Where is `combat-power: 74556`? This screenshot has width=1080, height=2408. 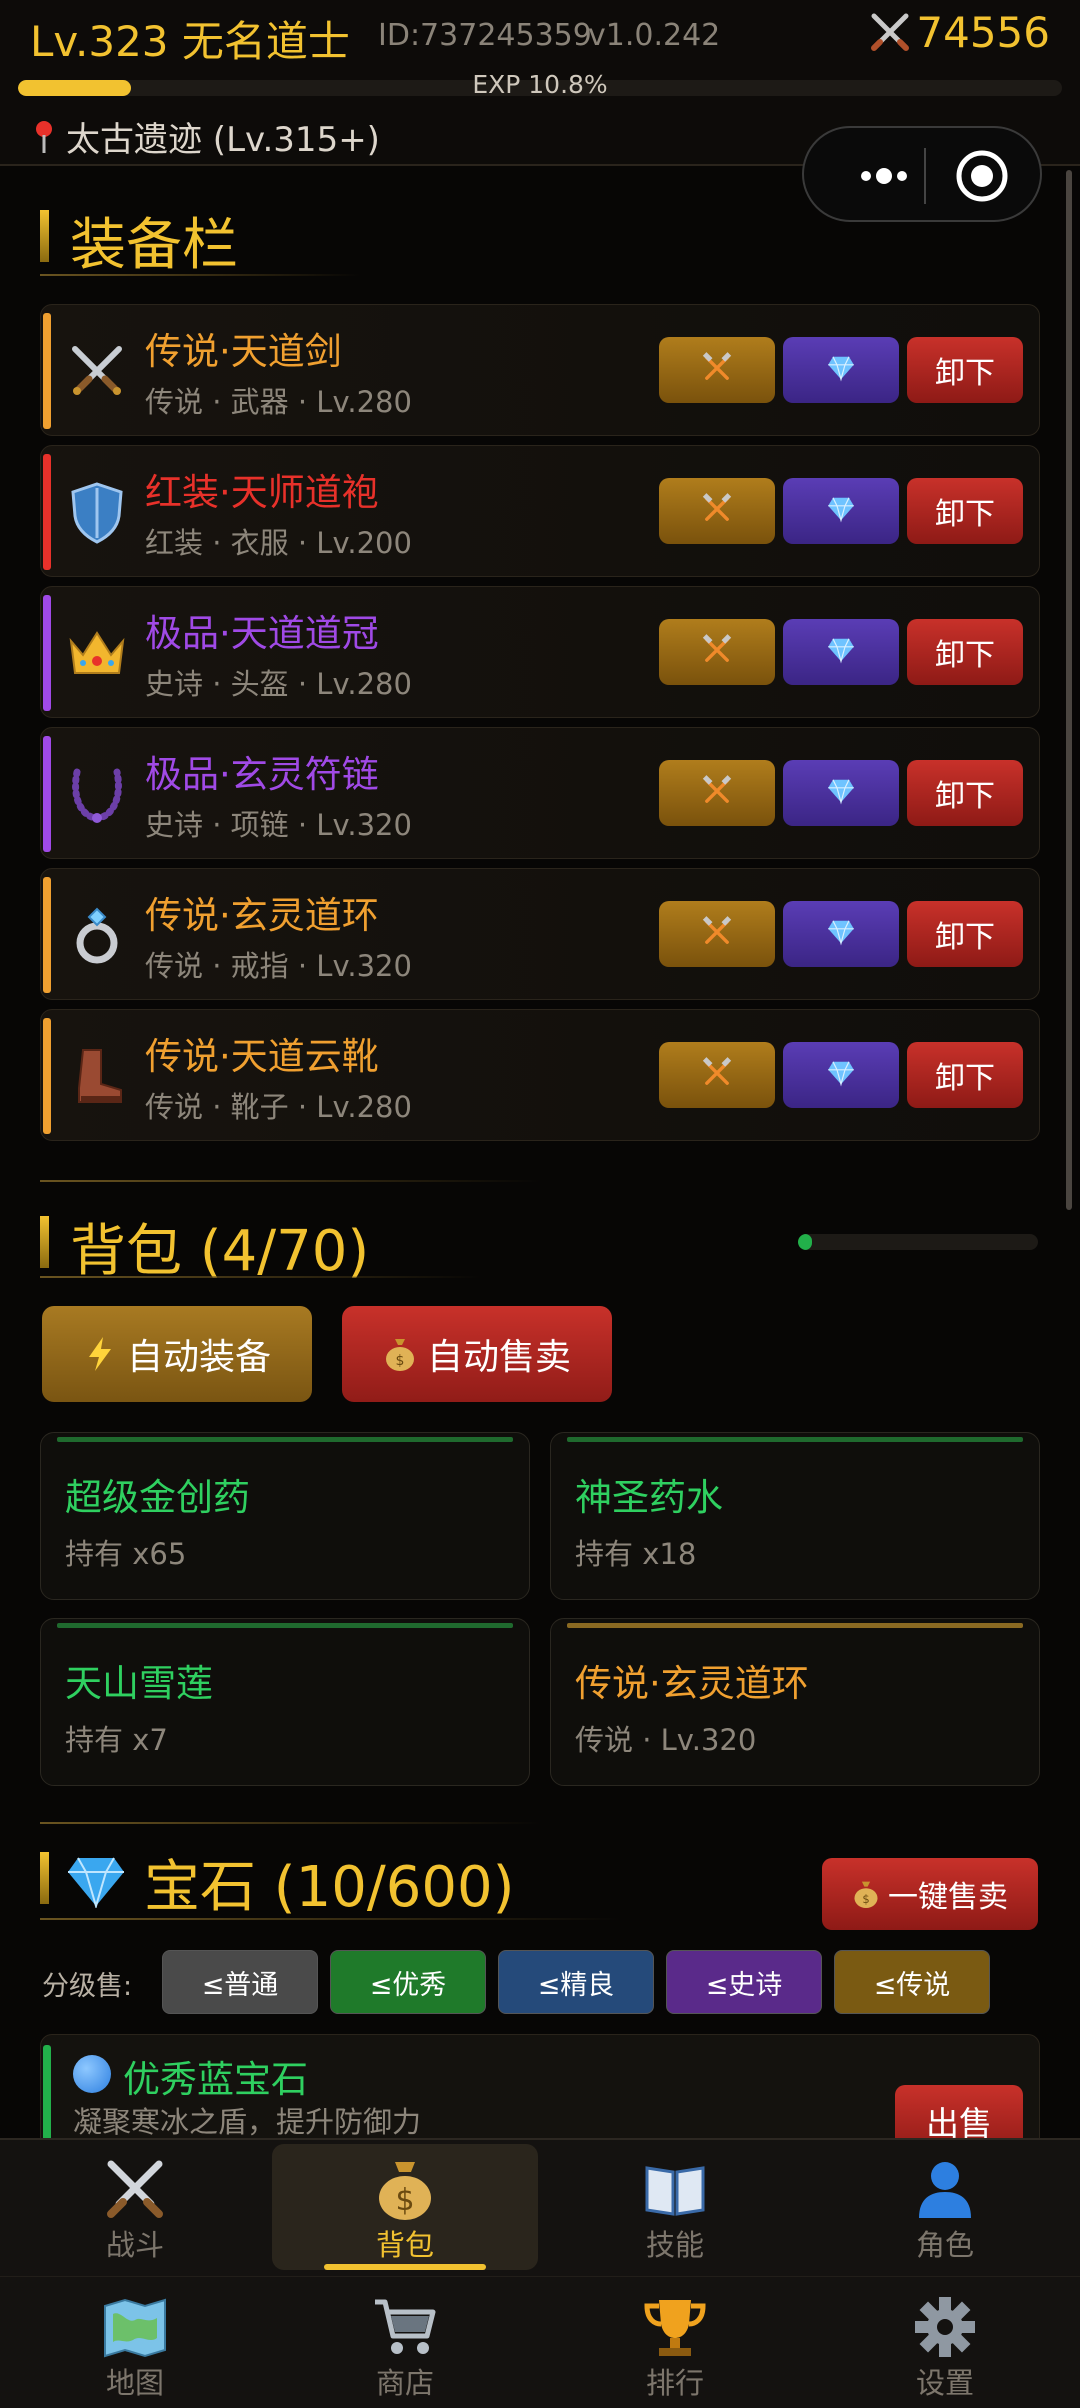 combat-power: 74556 is located at coordinates (960, 32).